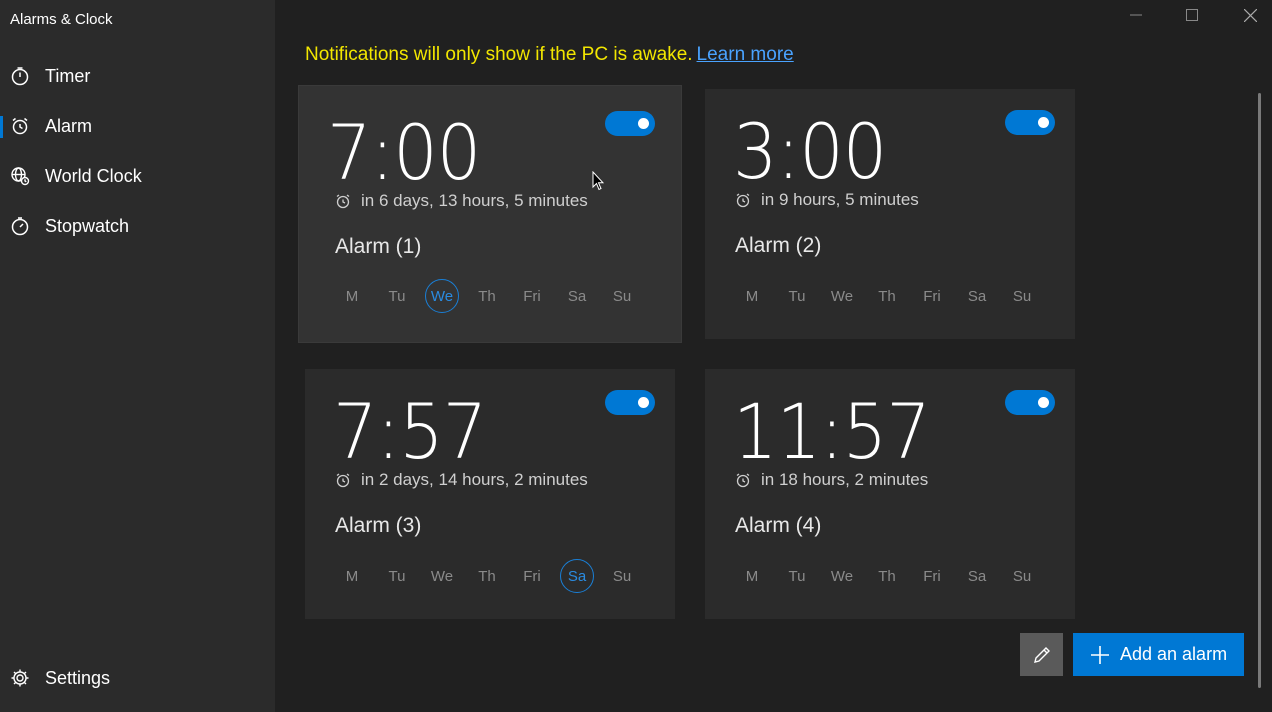 This screenshot has width=1272, height=712. Describe the element at coordinates (61, 19) in the screenshot. I see `app-title: Alarms & Clock` at that location.